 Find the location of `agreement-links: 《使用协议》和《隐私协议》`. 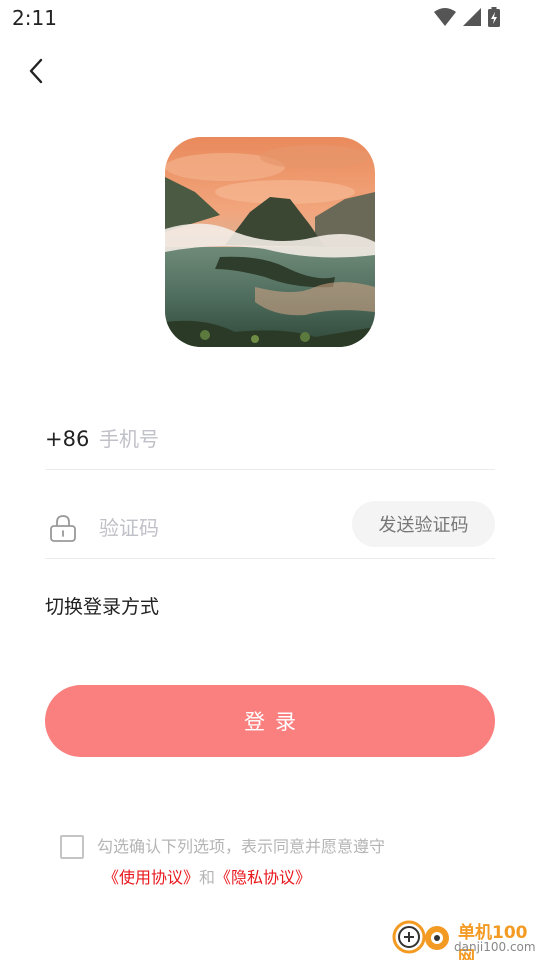

agreement-links: 《使用协议》和《隐私协议》 is located at coordinates (207, 876).